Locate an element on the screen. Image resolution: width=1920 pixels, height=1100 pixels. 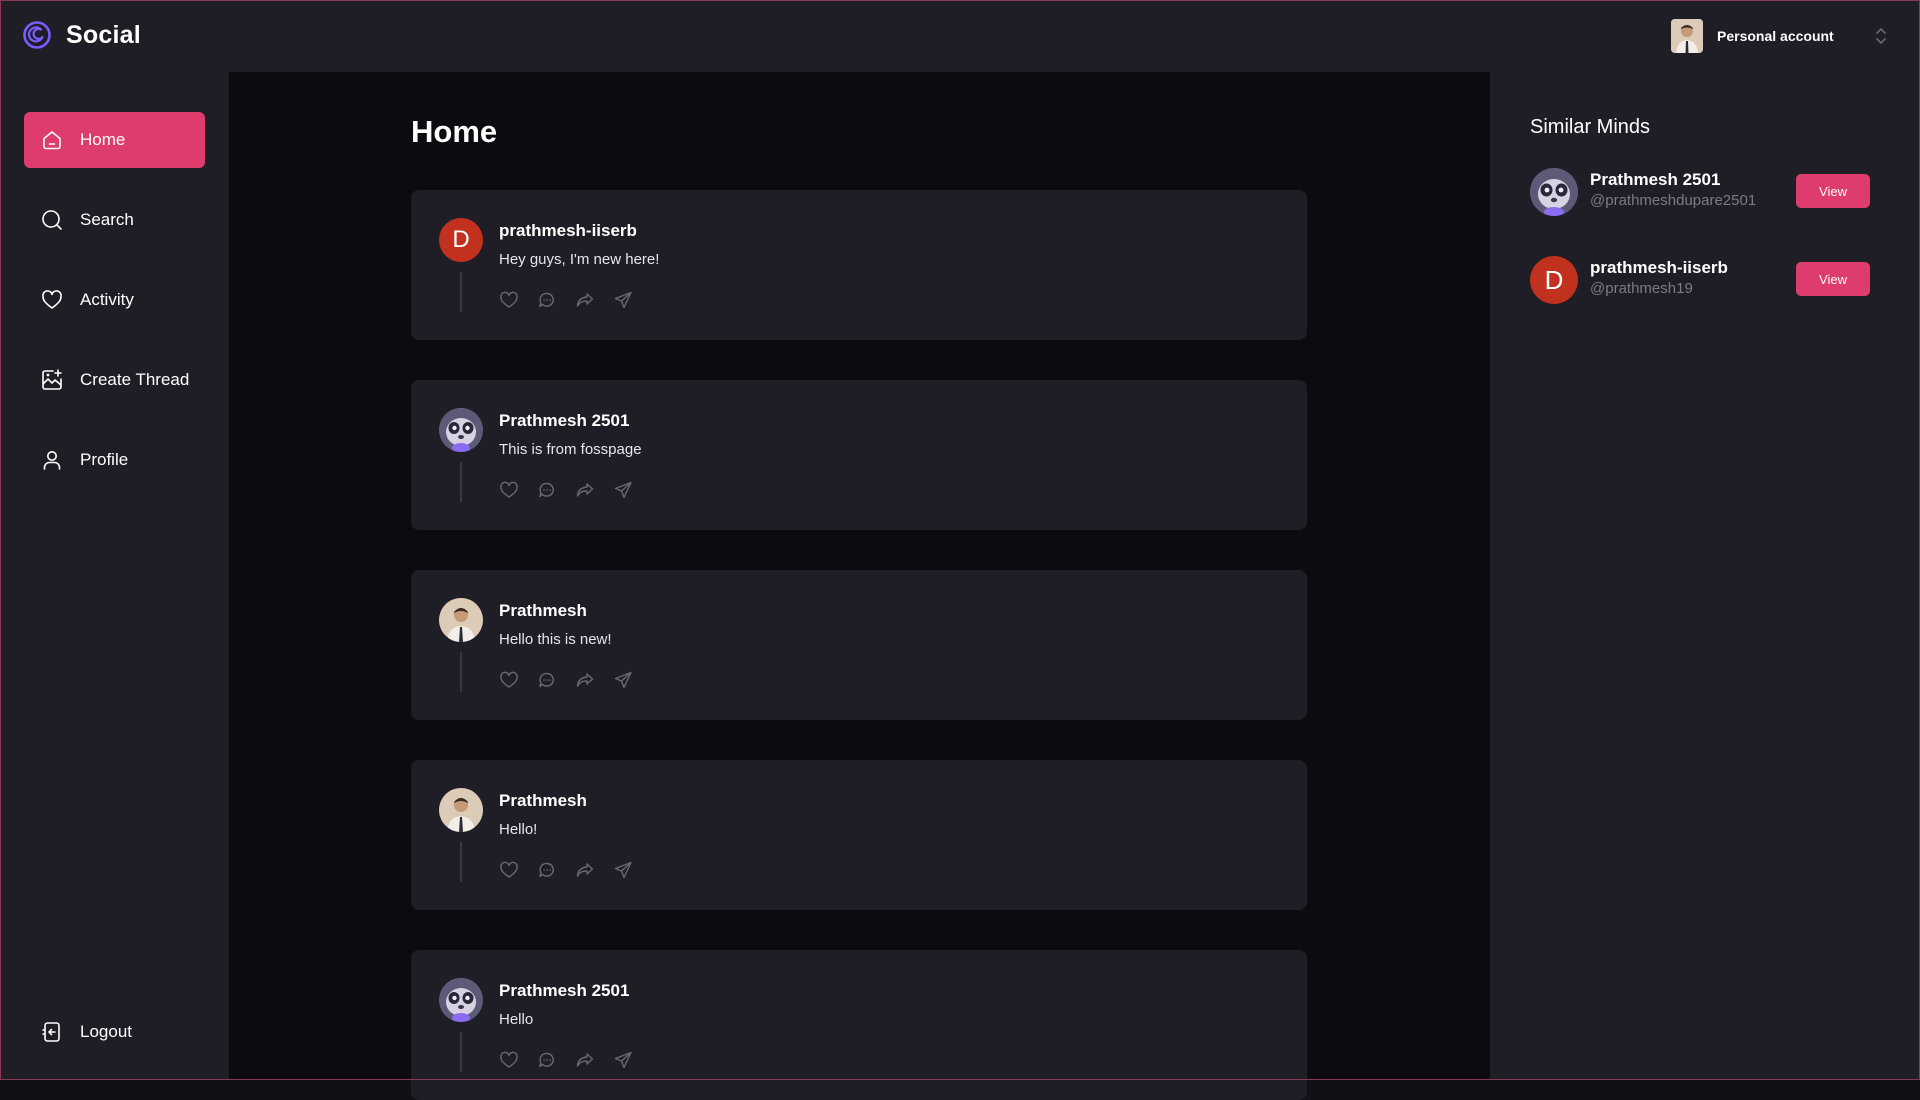
sidebar-item-label: Search is located at coordinates (107, 219).